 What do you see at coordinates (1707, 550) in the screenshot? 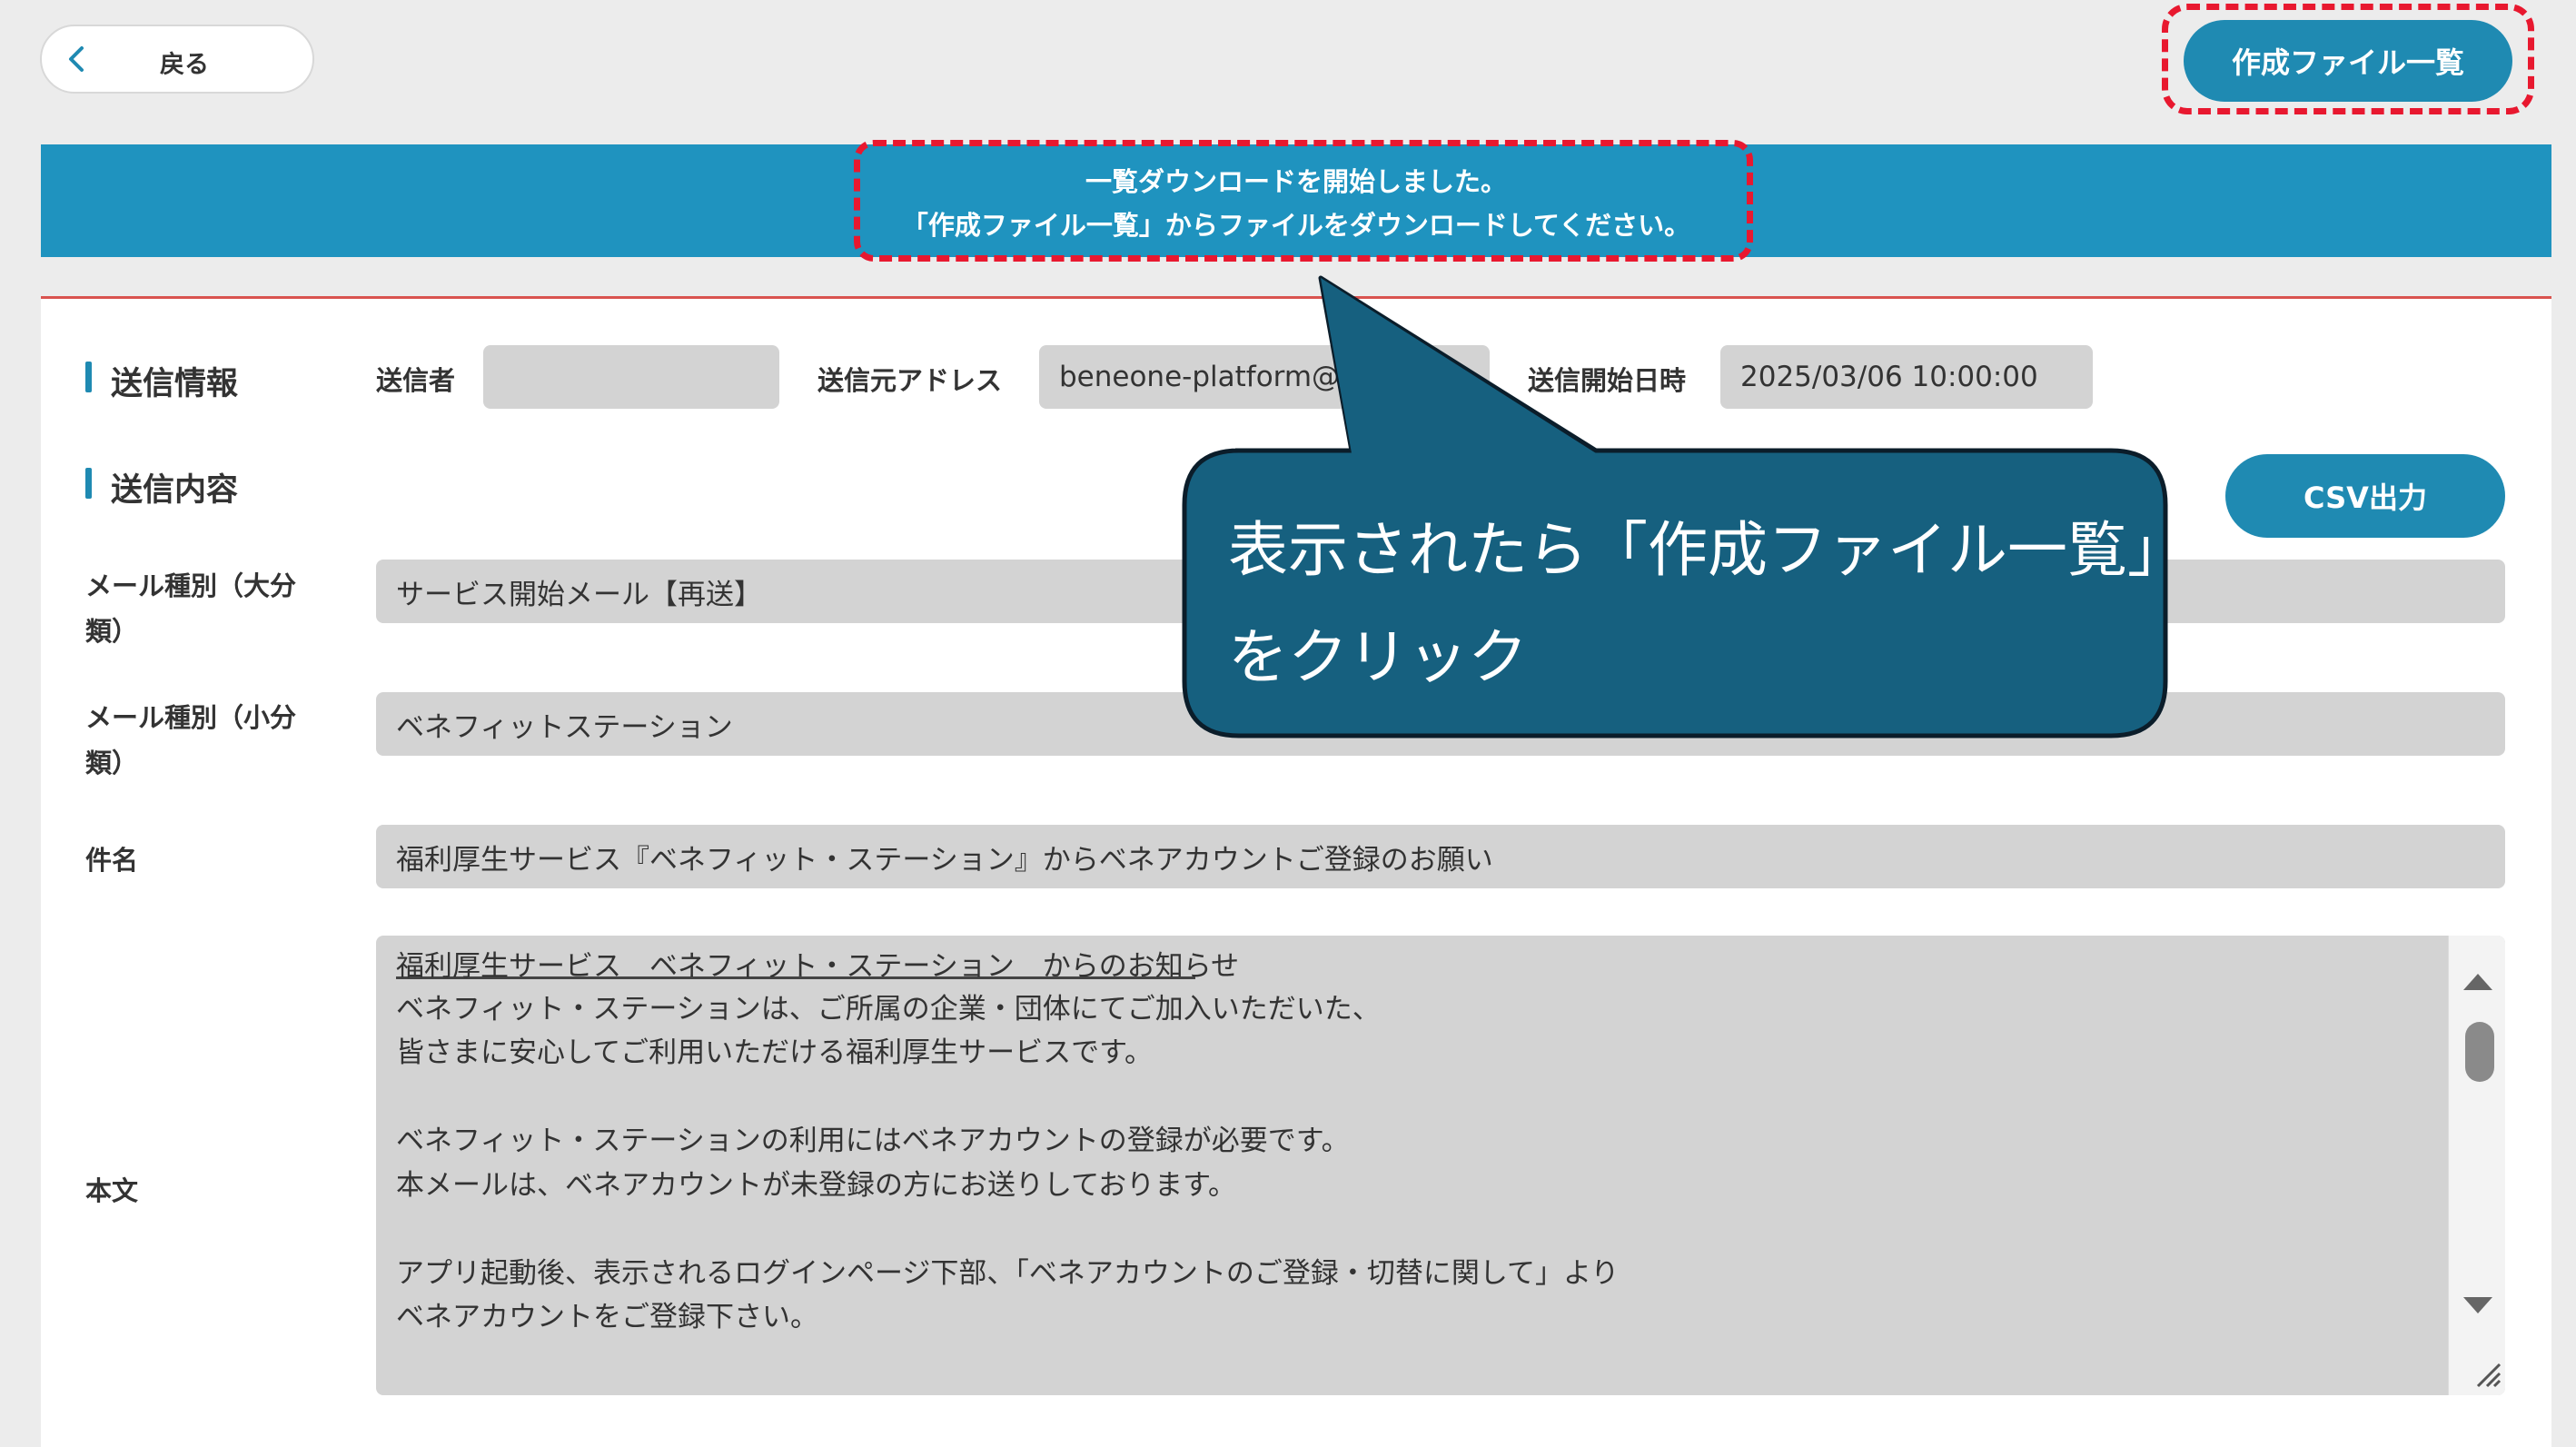
I see `callout-line-1: 表示されたら「作成ファイル一覧」` at bounding box center [1707, 550].